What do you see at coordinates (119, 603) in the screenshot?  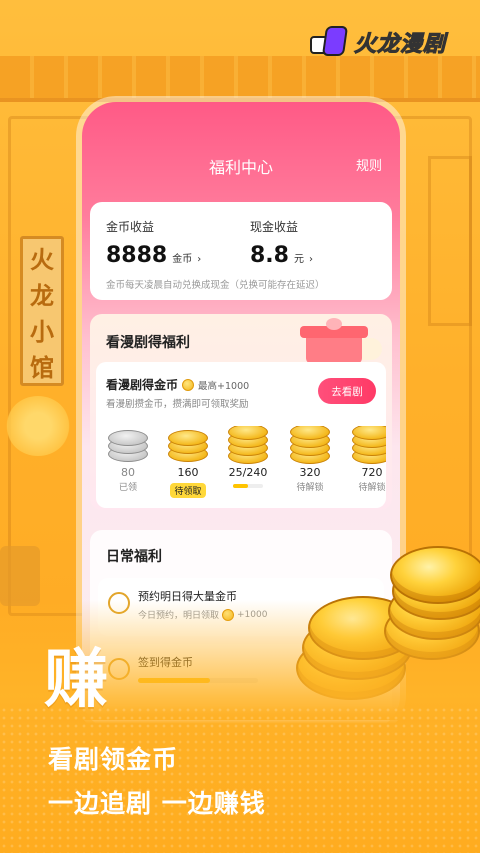 I see `clock-icon` at bounding box center [119, 603].